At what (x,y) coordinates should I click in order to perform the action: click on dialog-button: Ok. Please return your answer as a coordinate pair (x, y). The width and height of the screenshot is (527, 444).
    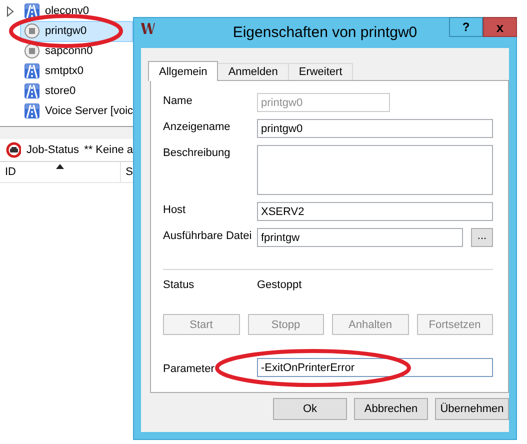
    Looking at the image, I should click on (310, 409).